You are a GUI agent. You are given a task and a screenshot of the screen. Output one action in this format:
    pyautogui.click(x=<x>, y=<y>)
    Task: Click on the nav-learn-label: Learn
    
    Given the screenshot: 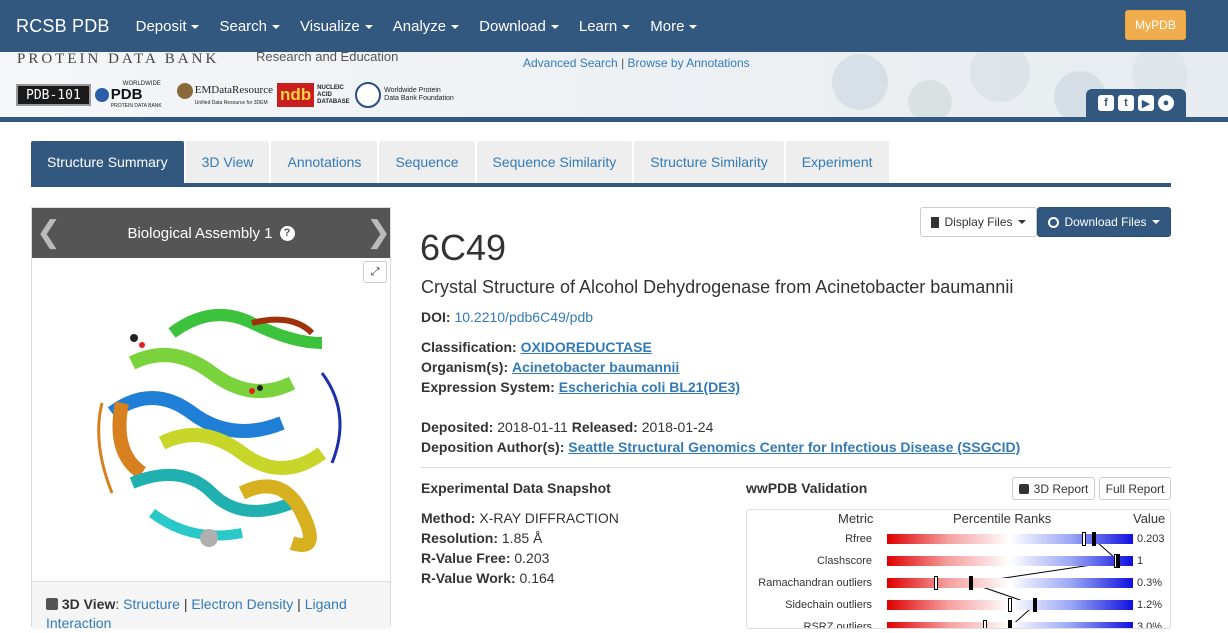 What is the action you would take?
    pyautogui.click(x=598, y=26)
    